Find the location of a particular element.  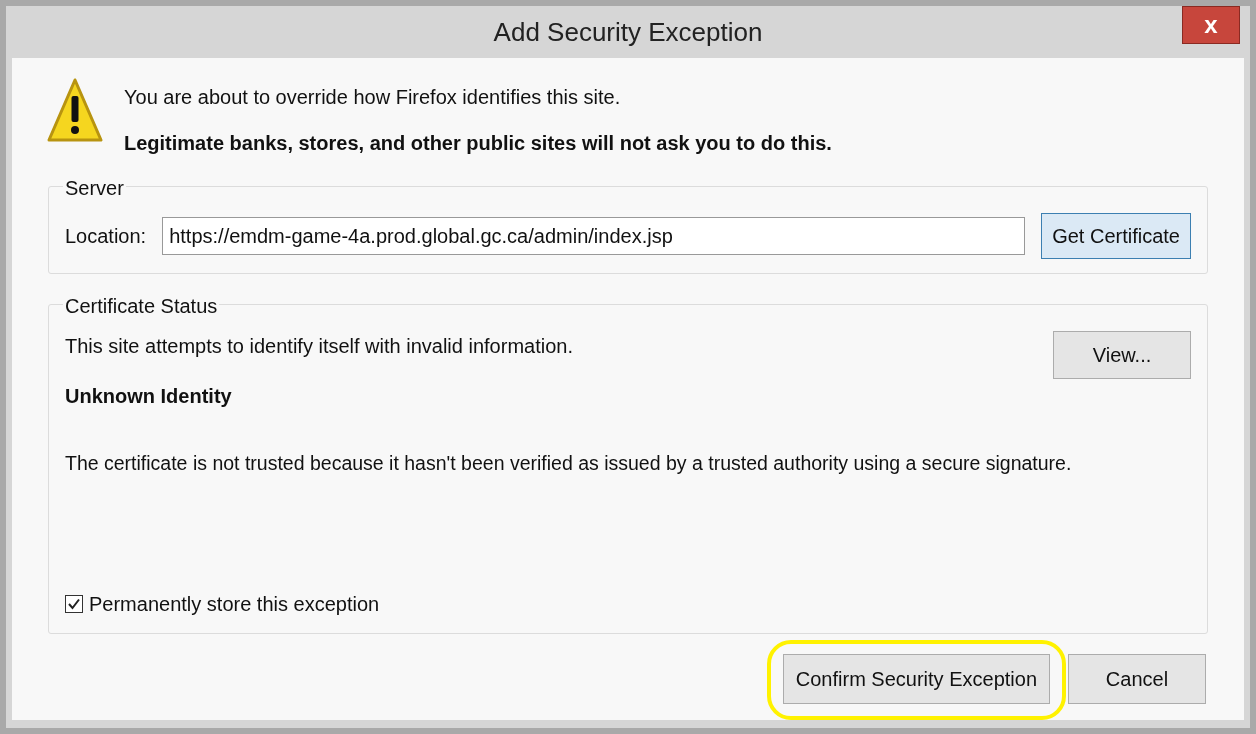

checkbox is located at coordinates (74, 604).